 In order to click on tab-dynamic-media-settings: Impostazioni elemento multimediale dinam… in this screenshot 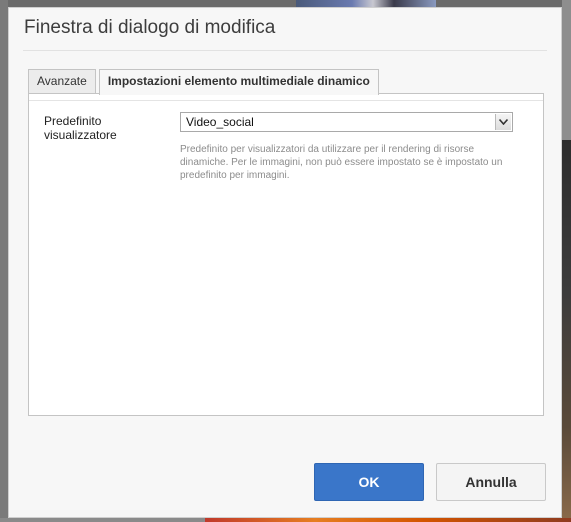, I will do `click(238, 82)`.